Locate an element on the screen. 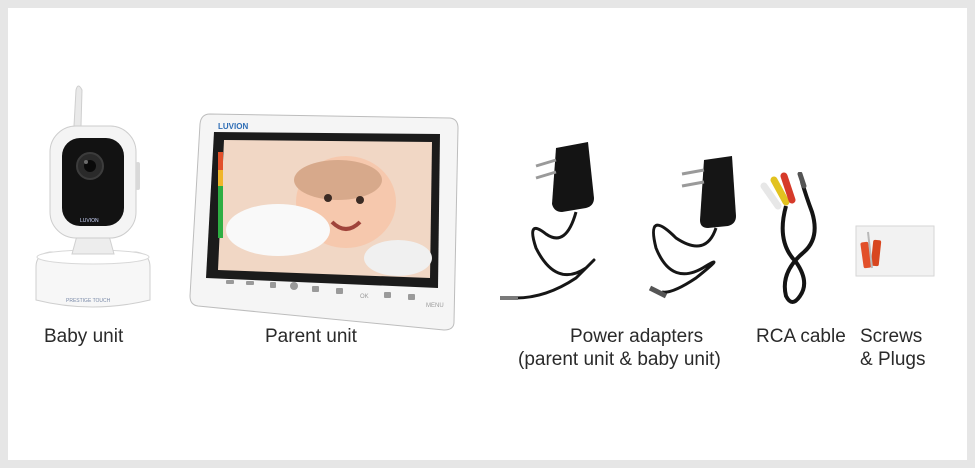  baby-unit-caption: Baby unit is located at coordinates (84, 336).